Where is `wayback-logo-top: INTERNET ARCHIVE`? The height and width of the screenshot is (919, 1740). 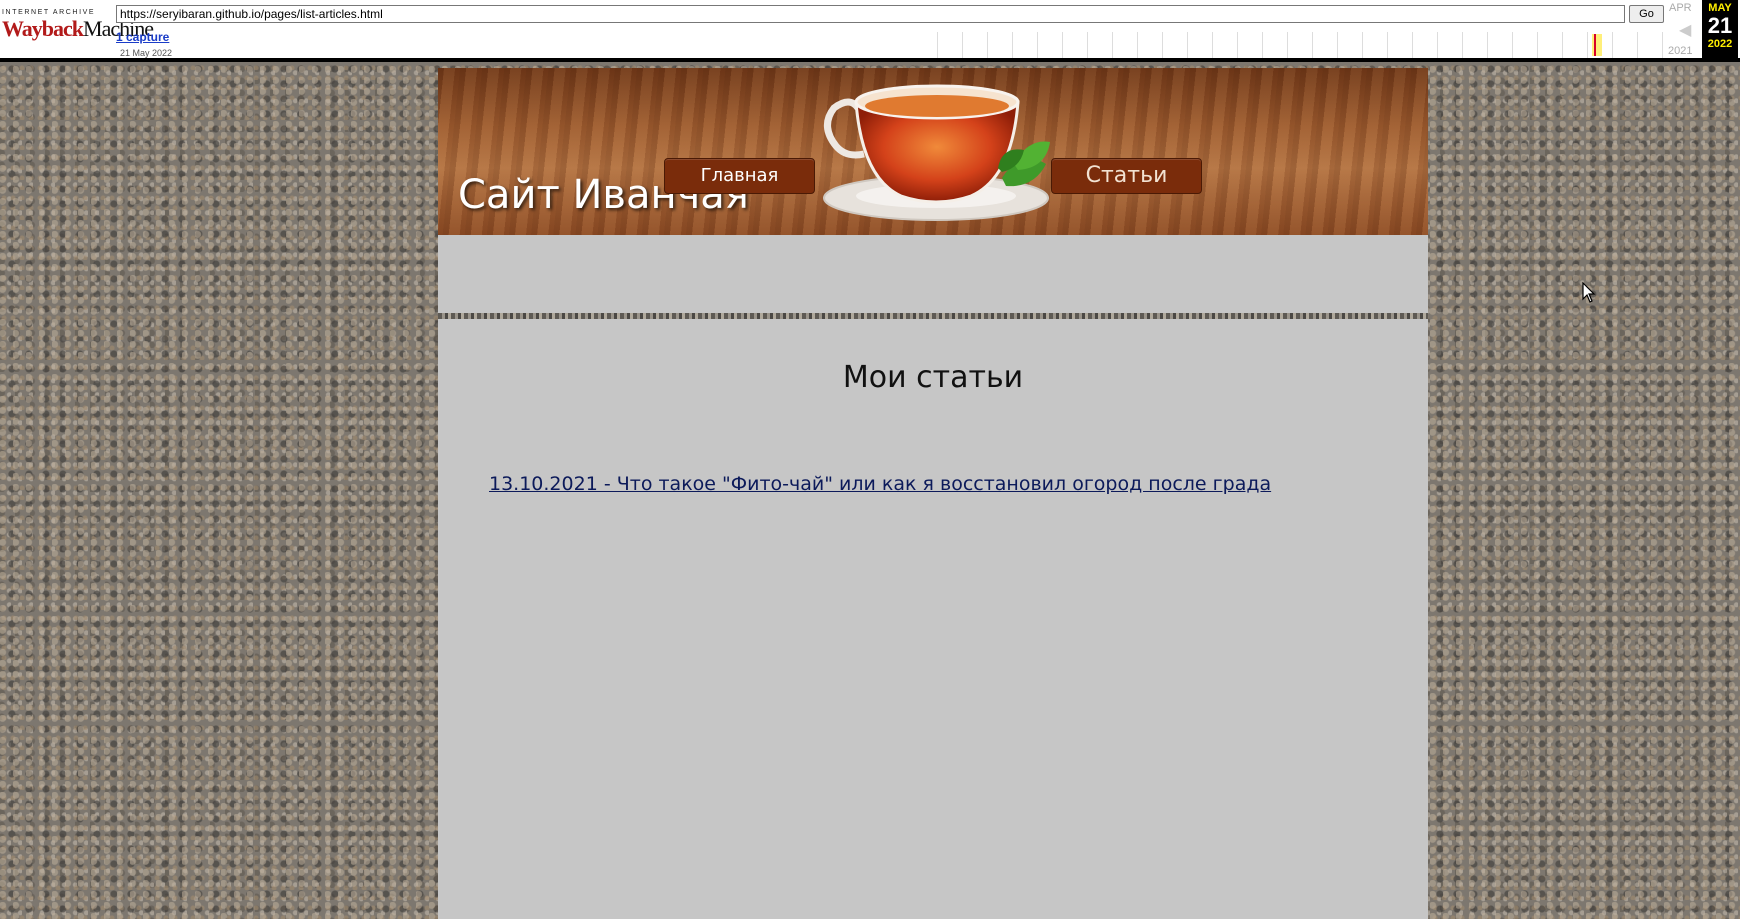
wayback-logo-top: INTERNET ARCHIVE is located at coordinates (49, 12).